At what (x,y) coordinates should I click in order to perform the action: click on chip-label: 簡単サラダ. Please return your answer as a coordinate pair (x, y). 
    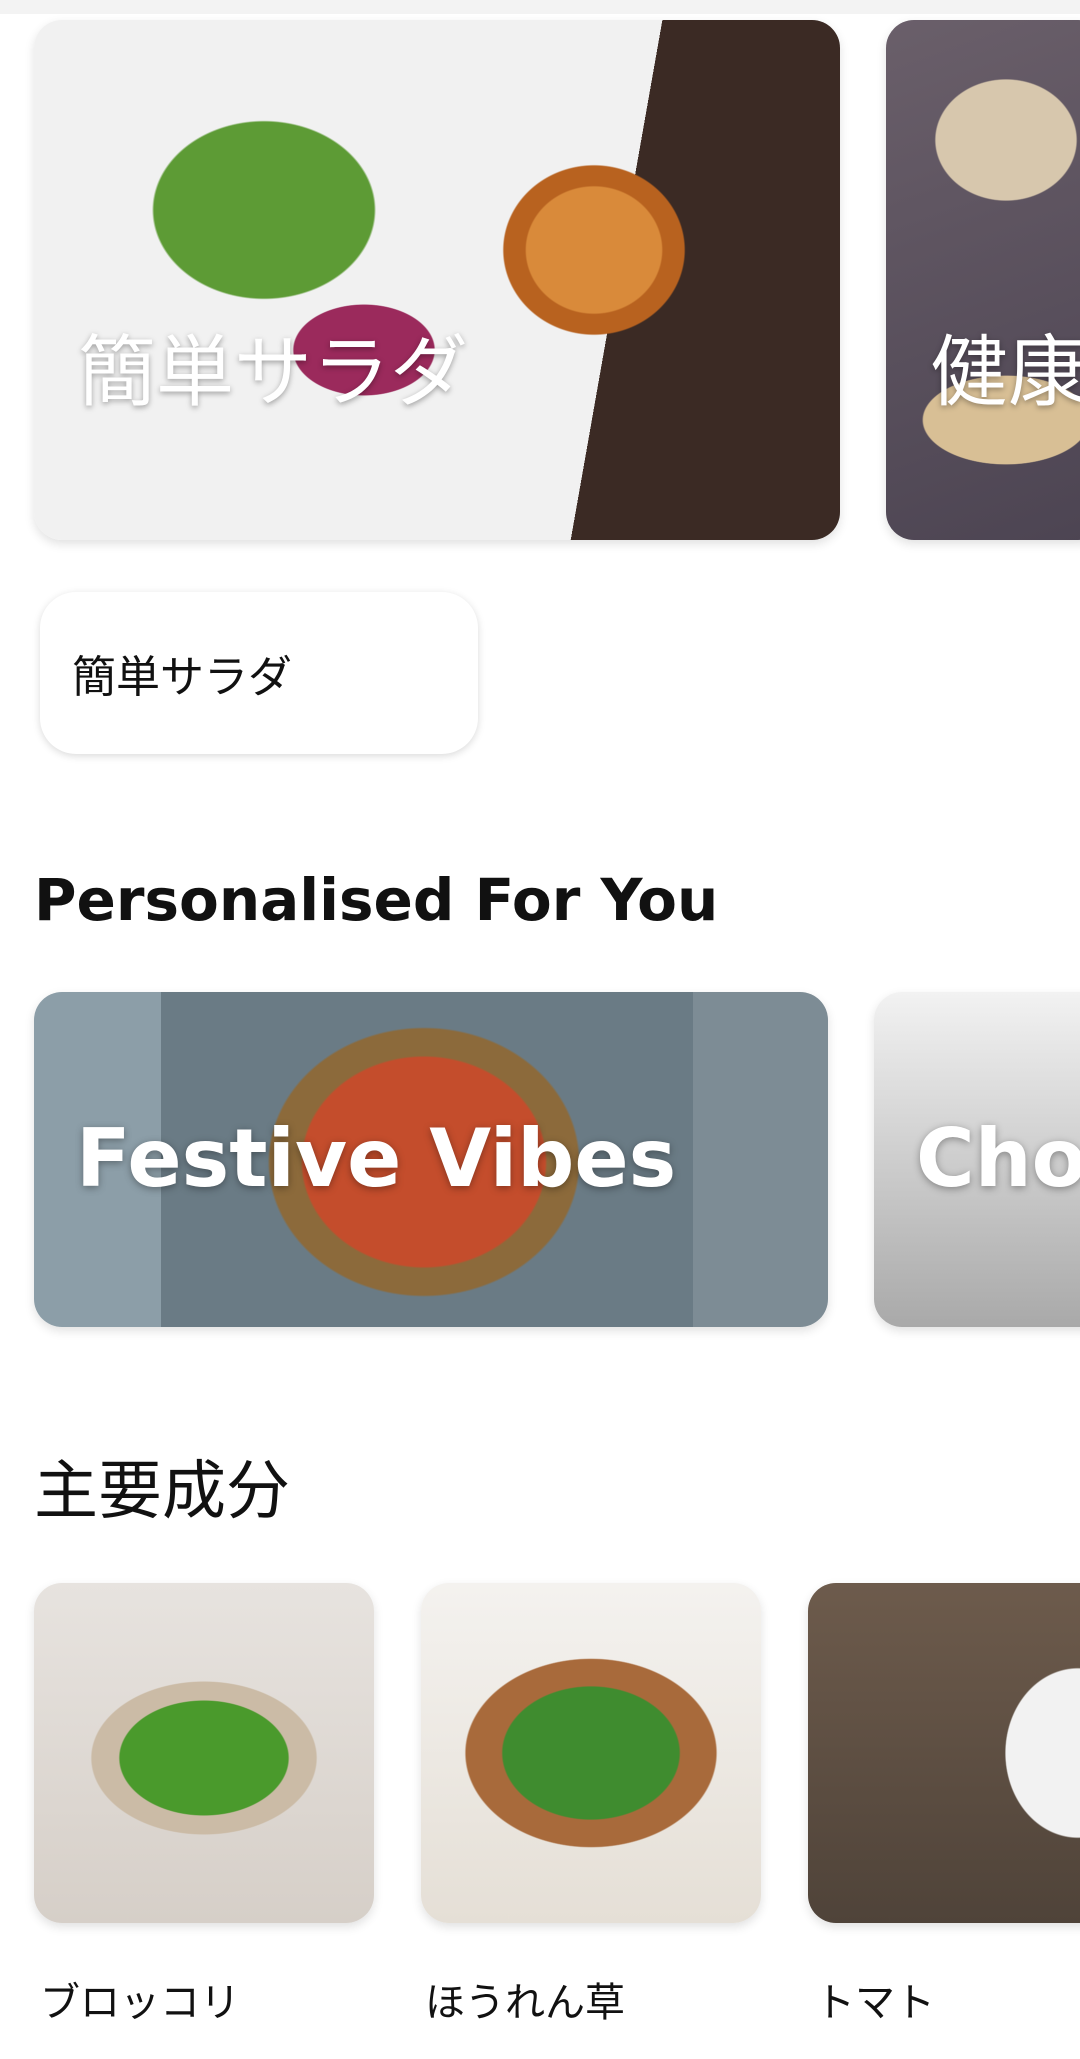
    Looking at the image, I should click on (182, 677).